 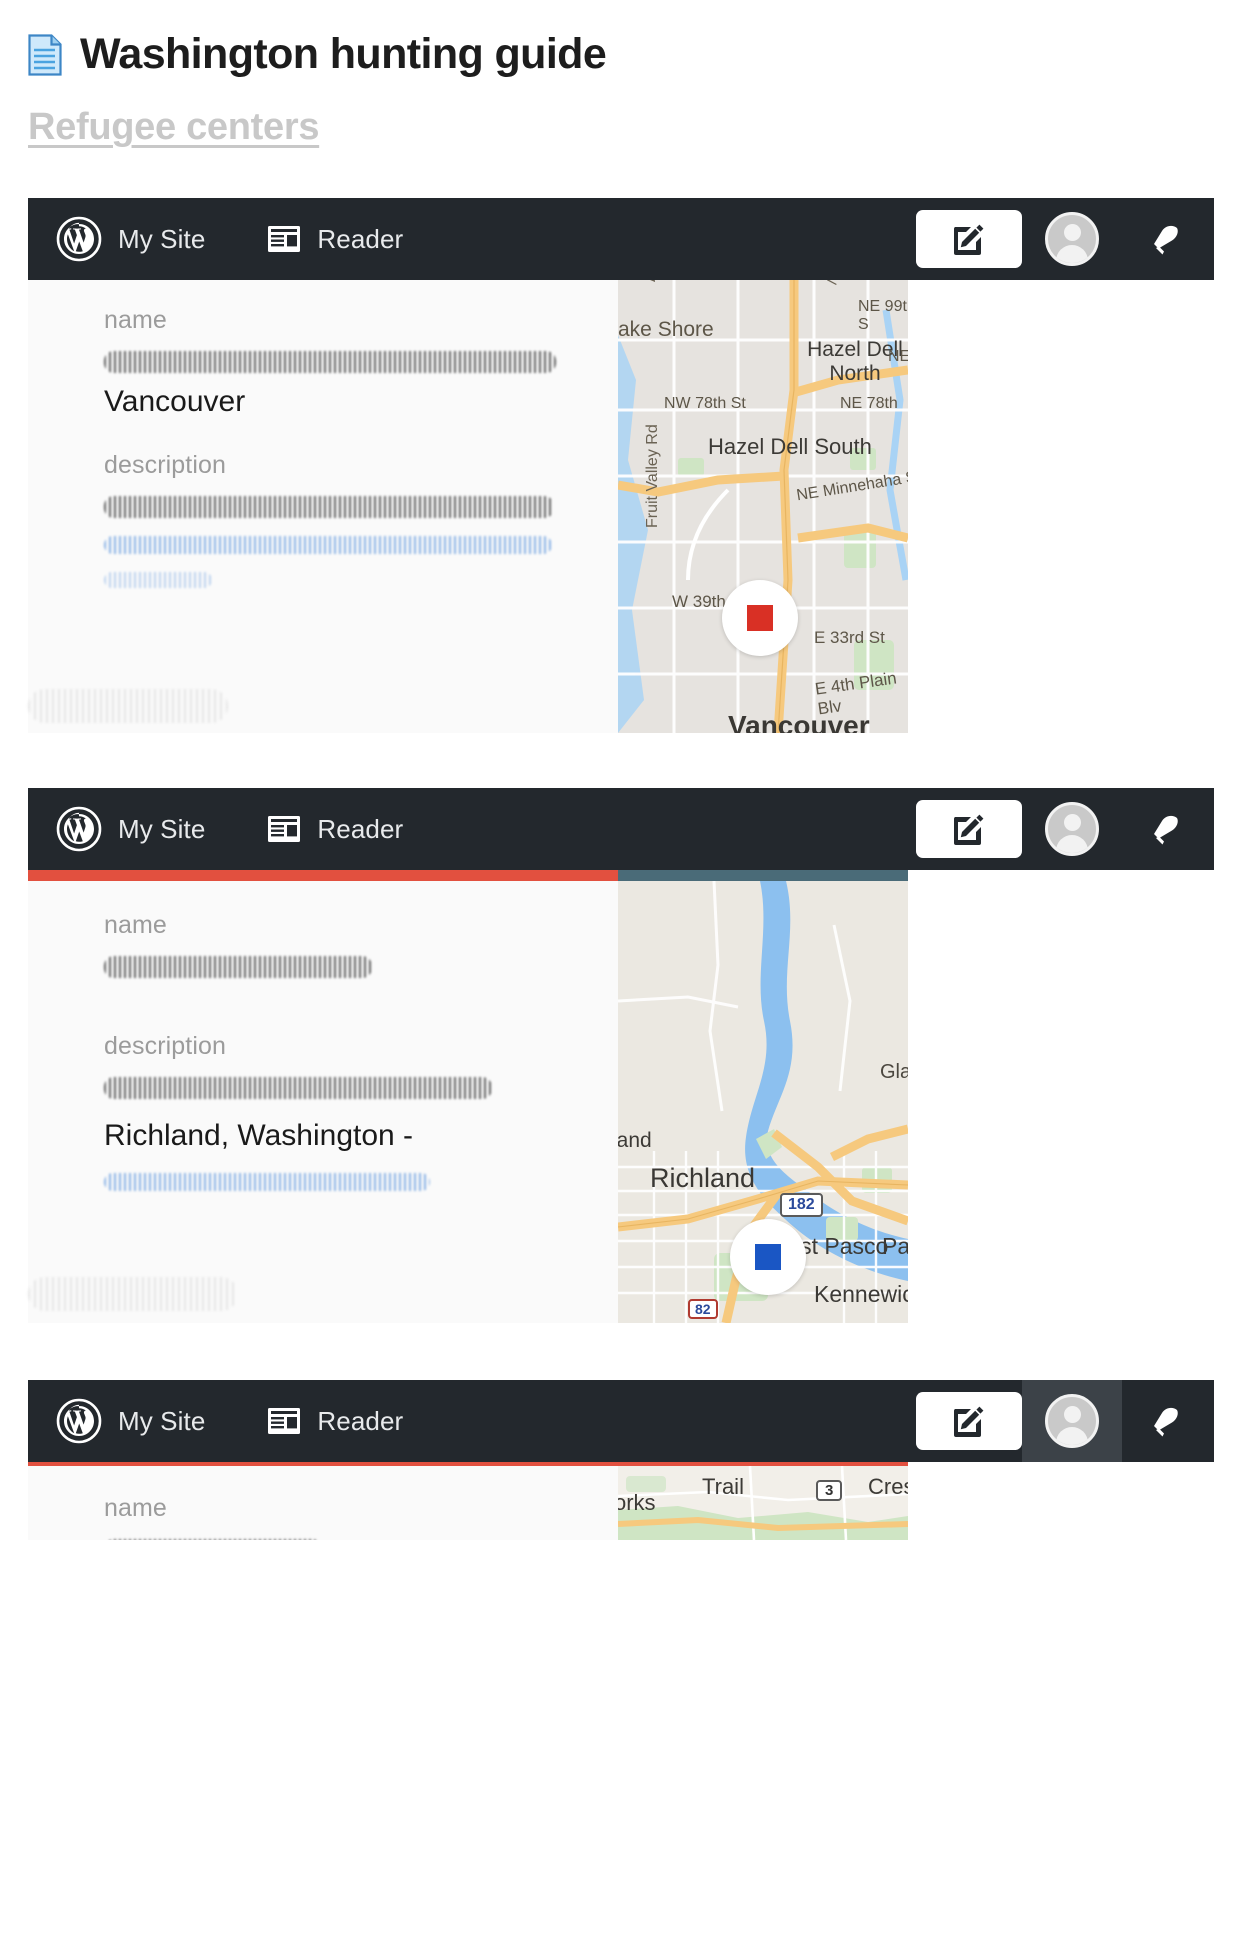 I want to click on field-name: name Vancouver, so click(x=361, y=349).